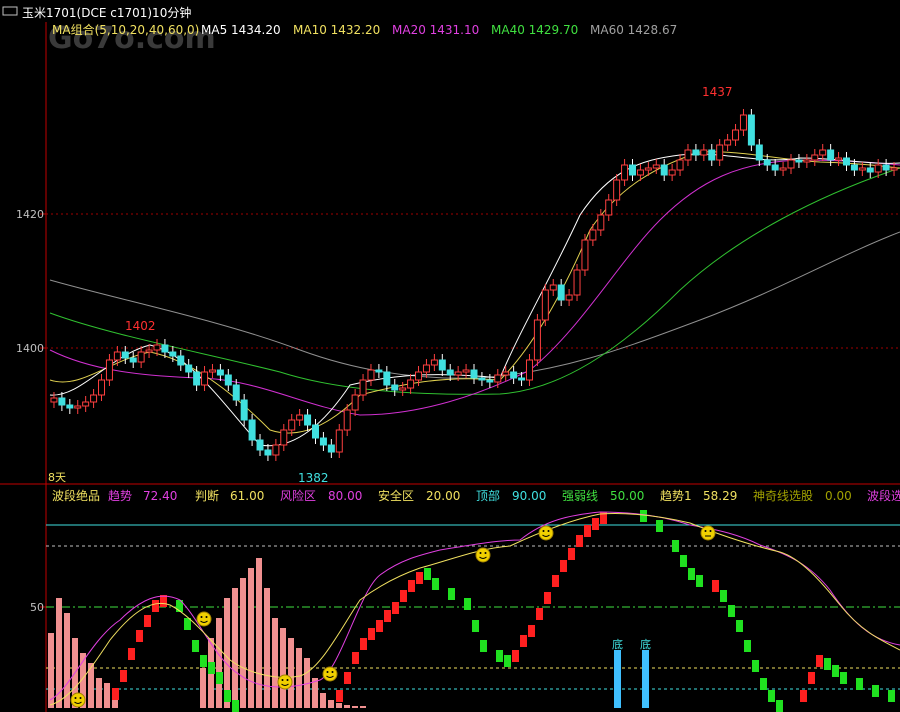  What do you see at coordinates (125, 29) in the screenshot?
I see `ma-group-label: MA组合(5,10,20,40,60,0)` at bounding box center [125, 29].